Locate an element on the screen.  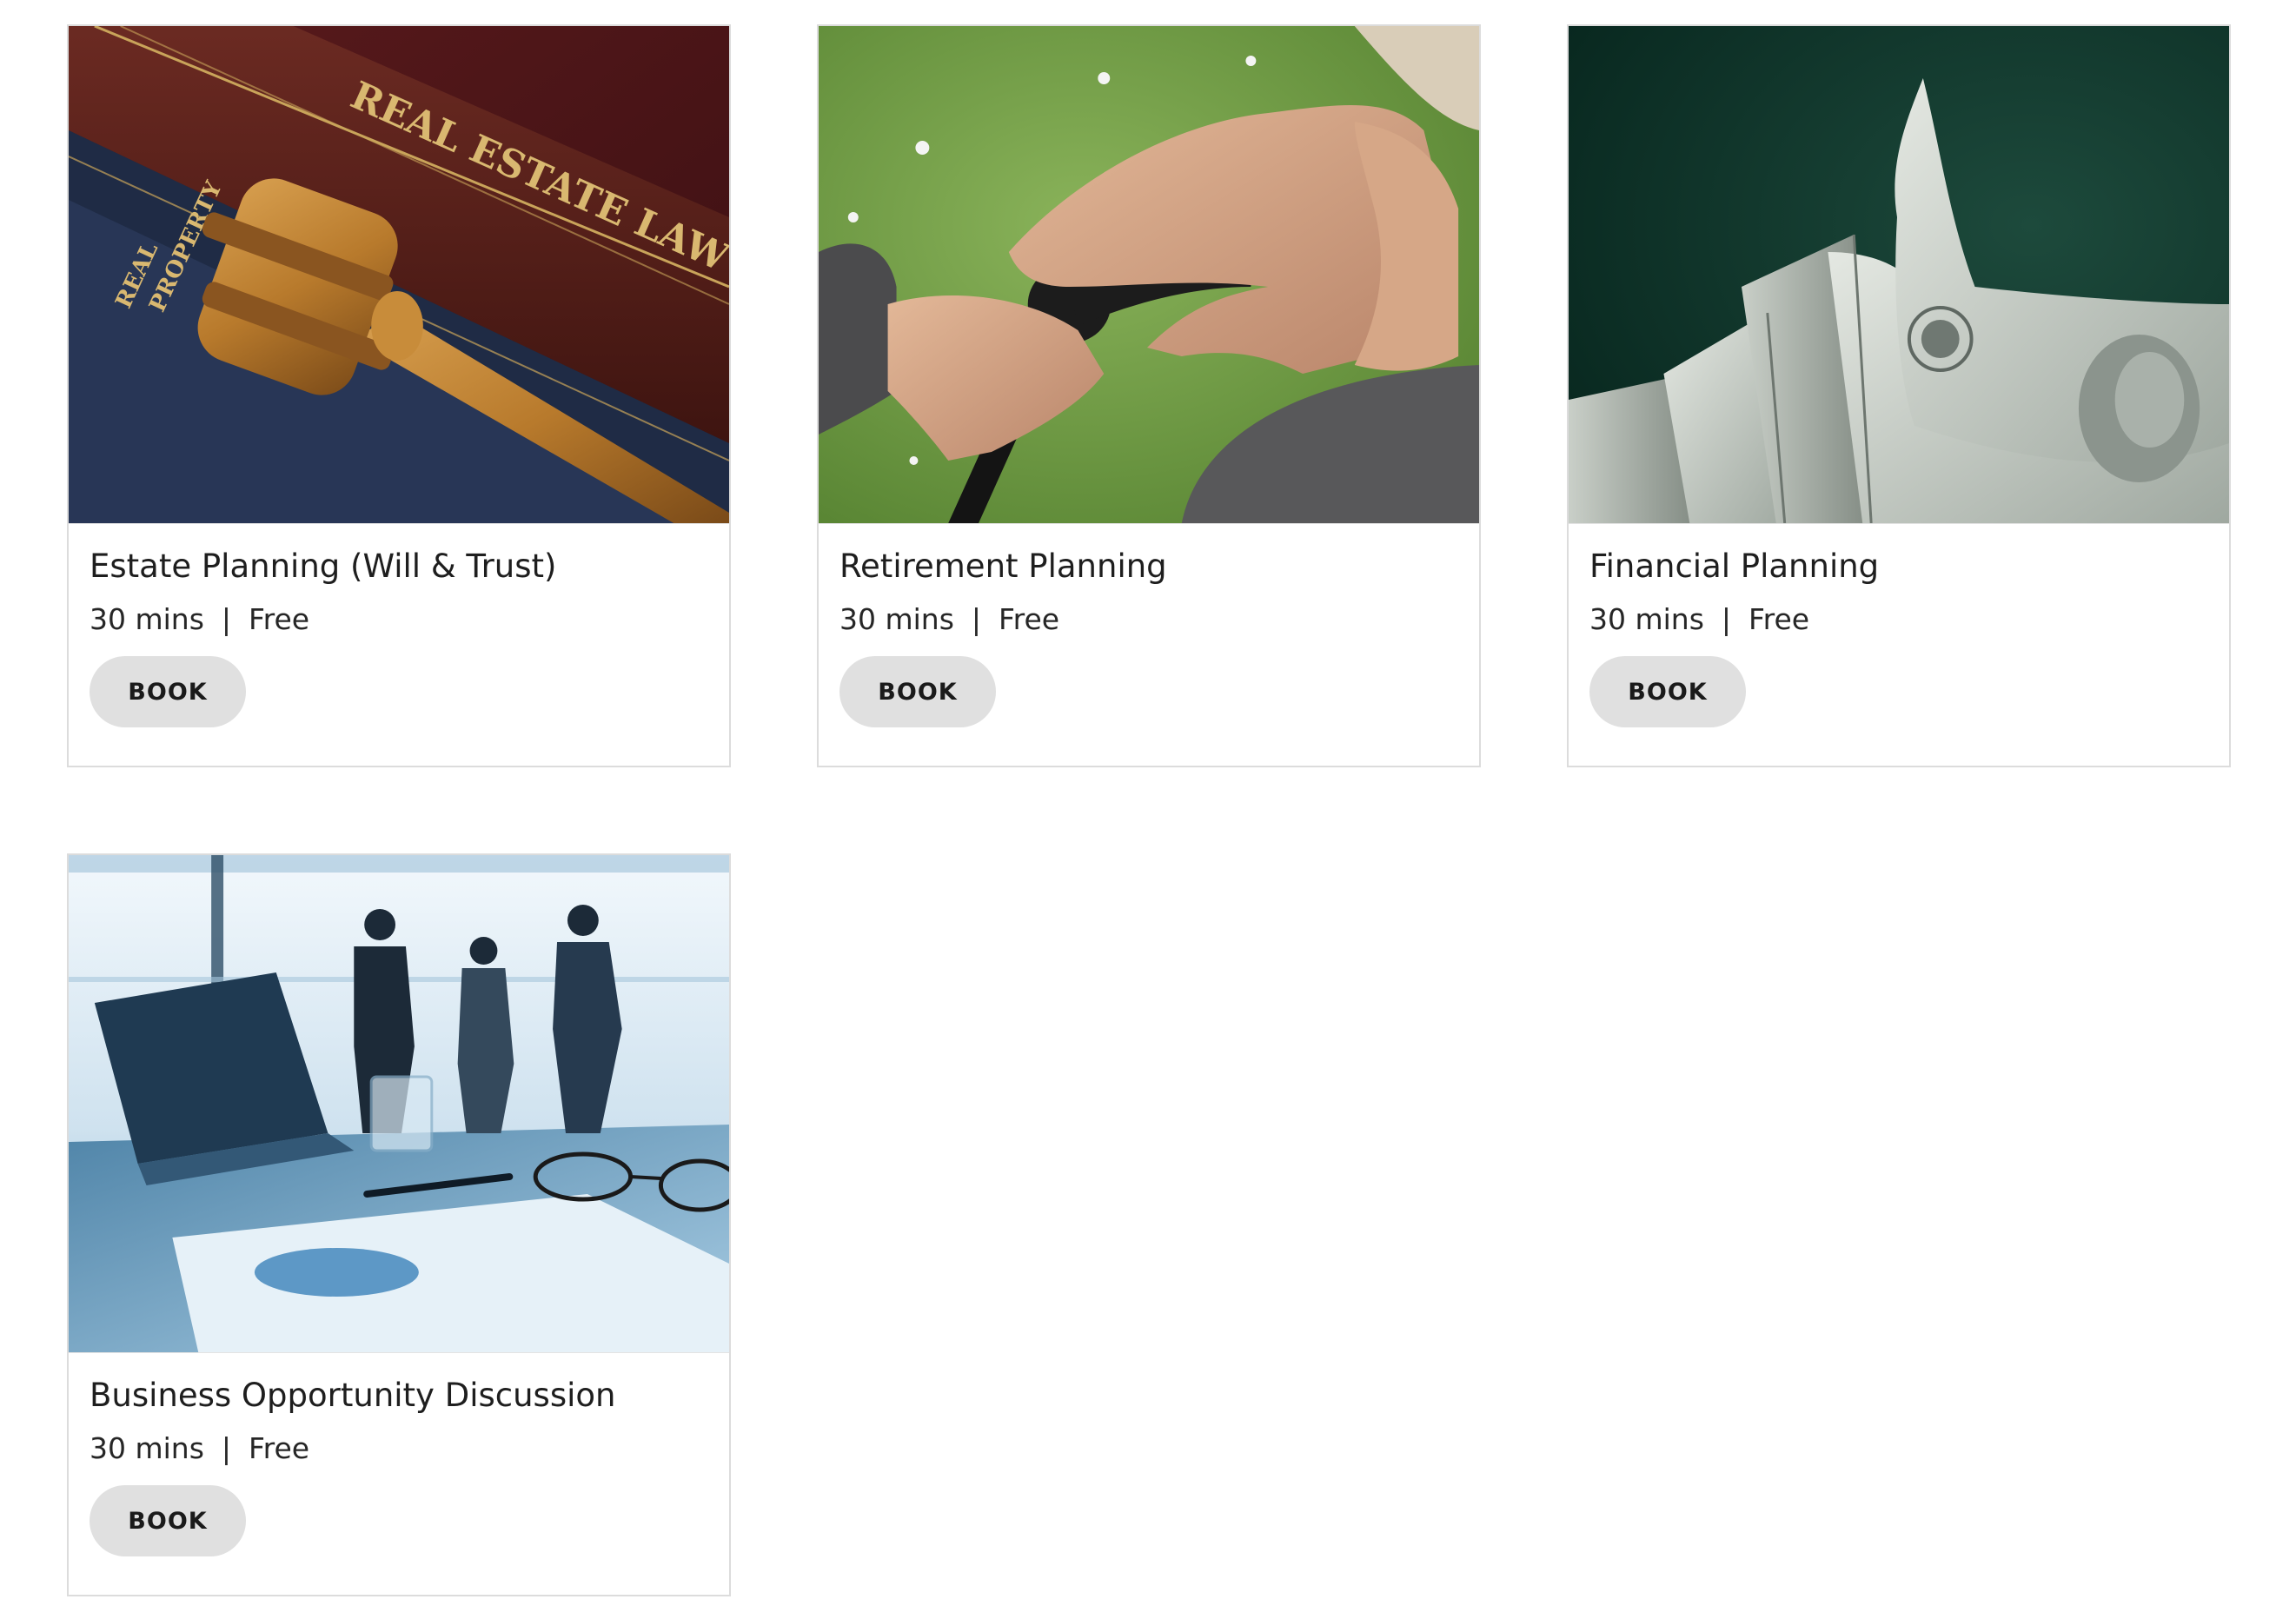
financial-planning-image is located at coordinates (1899, 275).